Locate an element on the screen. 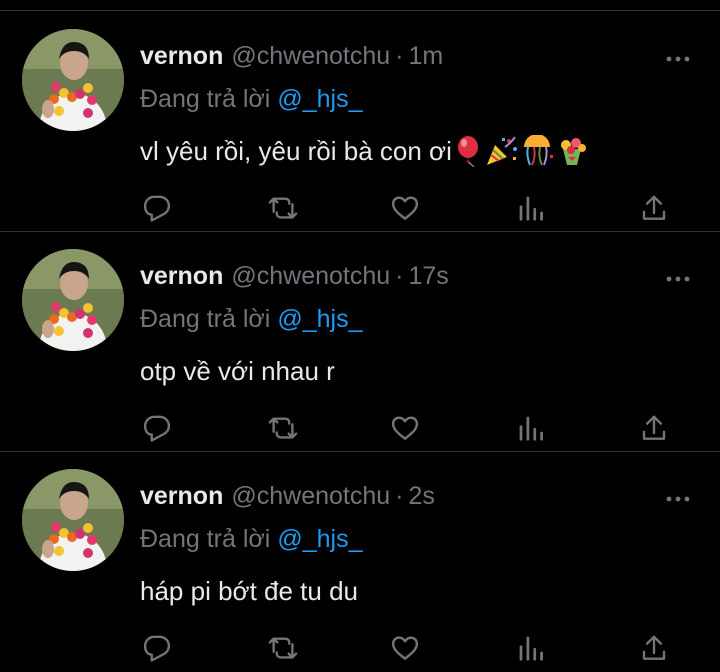  tweet-text: vl yêu rồi, yêu rồi bà con ơi is located at coordinates (364, 151).